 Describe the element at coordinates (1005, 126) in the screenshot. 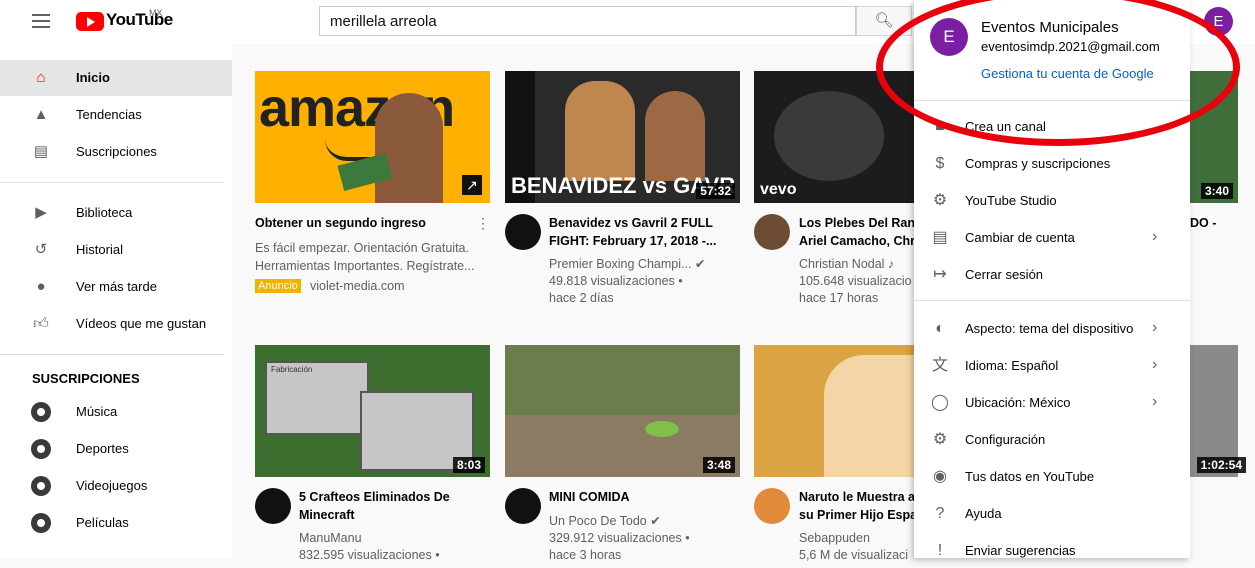

I see `menu-item-label: Crea un canal` at that location.